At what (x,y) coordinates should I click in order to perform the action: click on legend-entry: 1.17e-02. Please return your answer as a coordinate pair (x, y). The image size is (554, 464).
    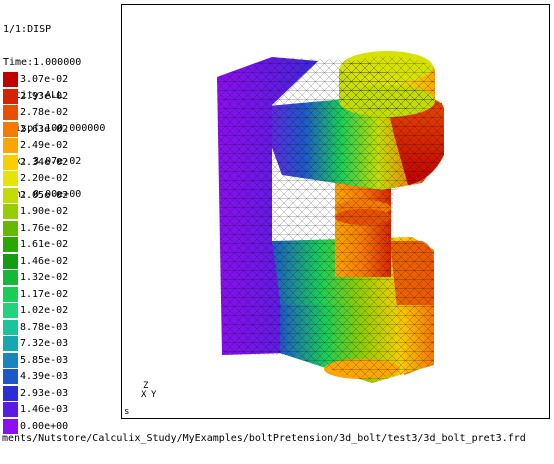
    Looking at the image, I should click on (63, 295).